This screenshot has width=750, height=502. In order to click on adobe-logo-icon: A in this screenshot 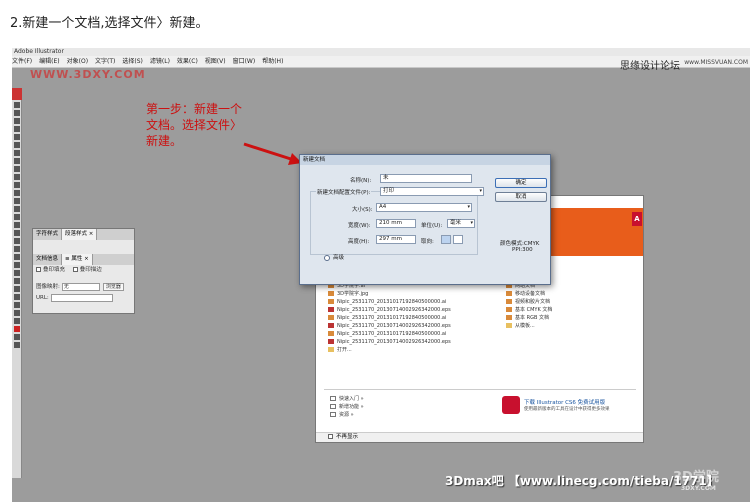, I will do `click(637, 219)`.